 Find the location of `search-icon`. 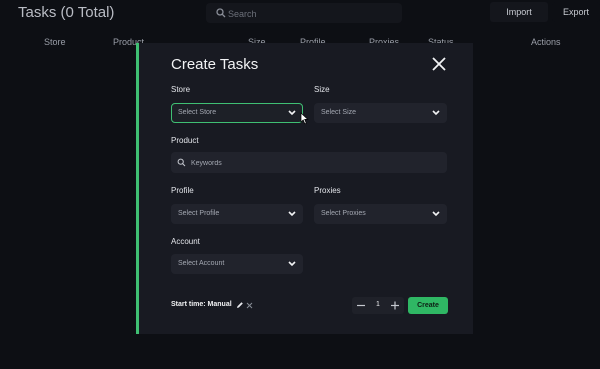

search-icon is located at coordinates (181, 162).